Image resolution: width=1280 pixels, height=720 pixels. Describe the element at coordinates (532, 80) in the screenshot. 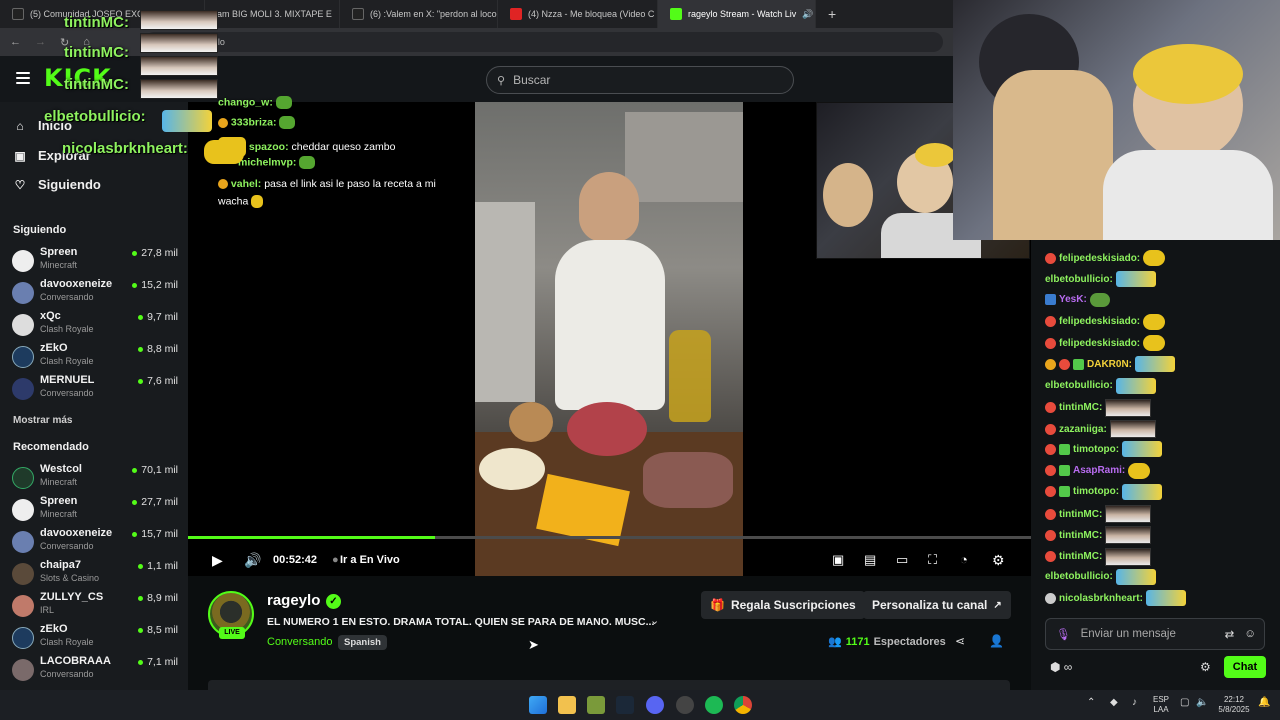

I see `search-placeholder: Buscar` at that location.